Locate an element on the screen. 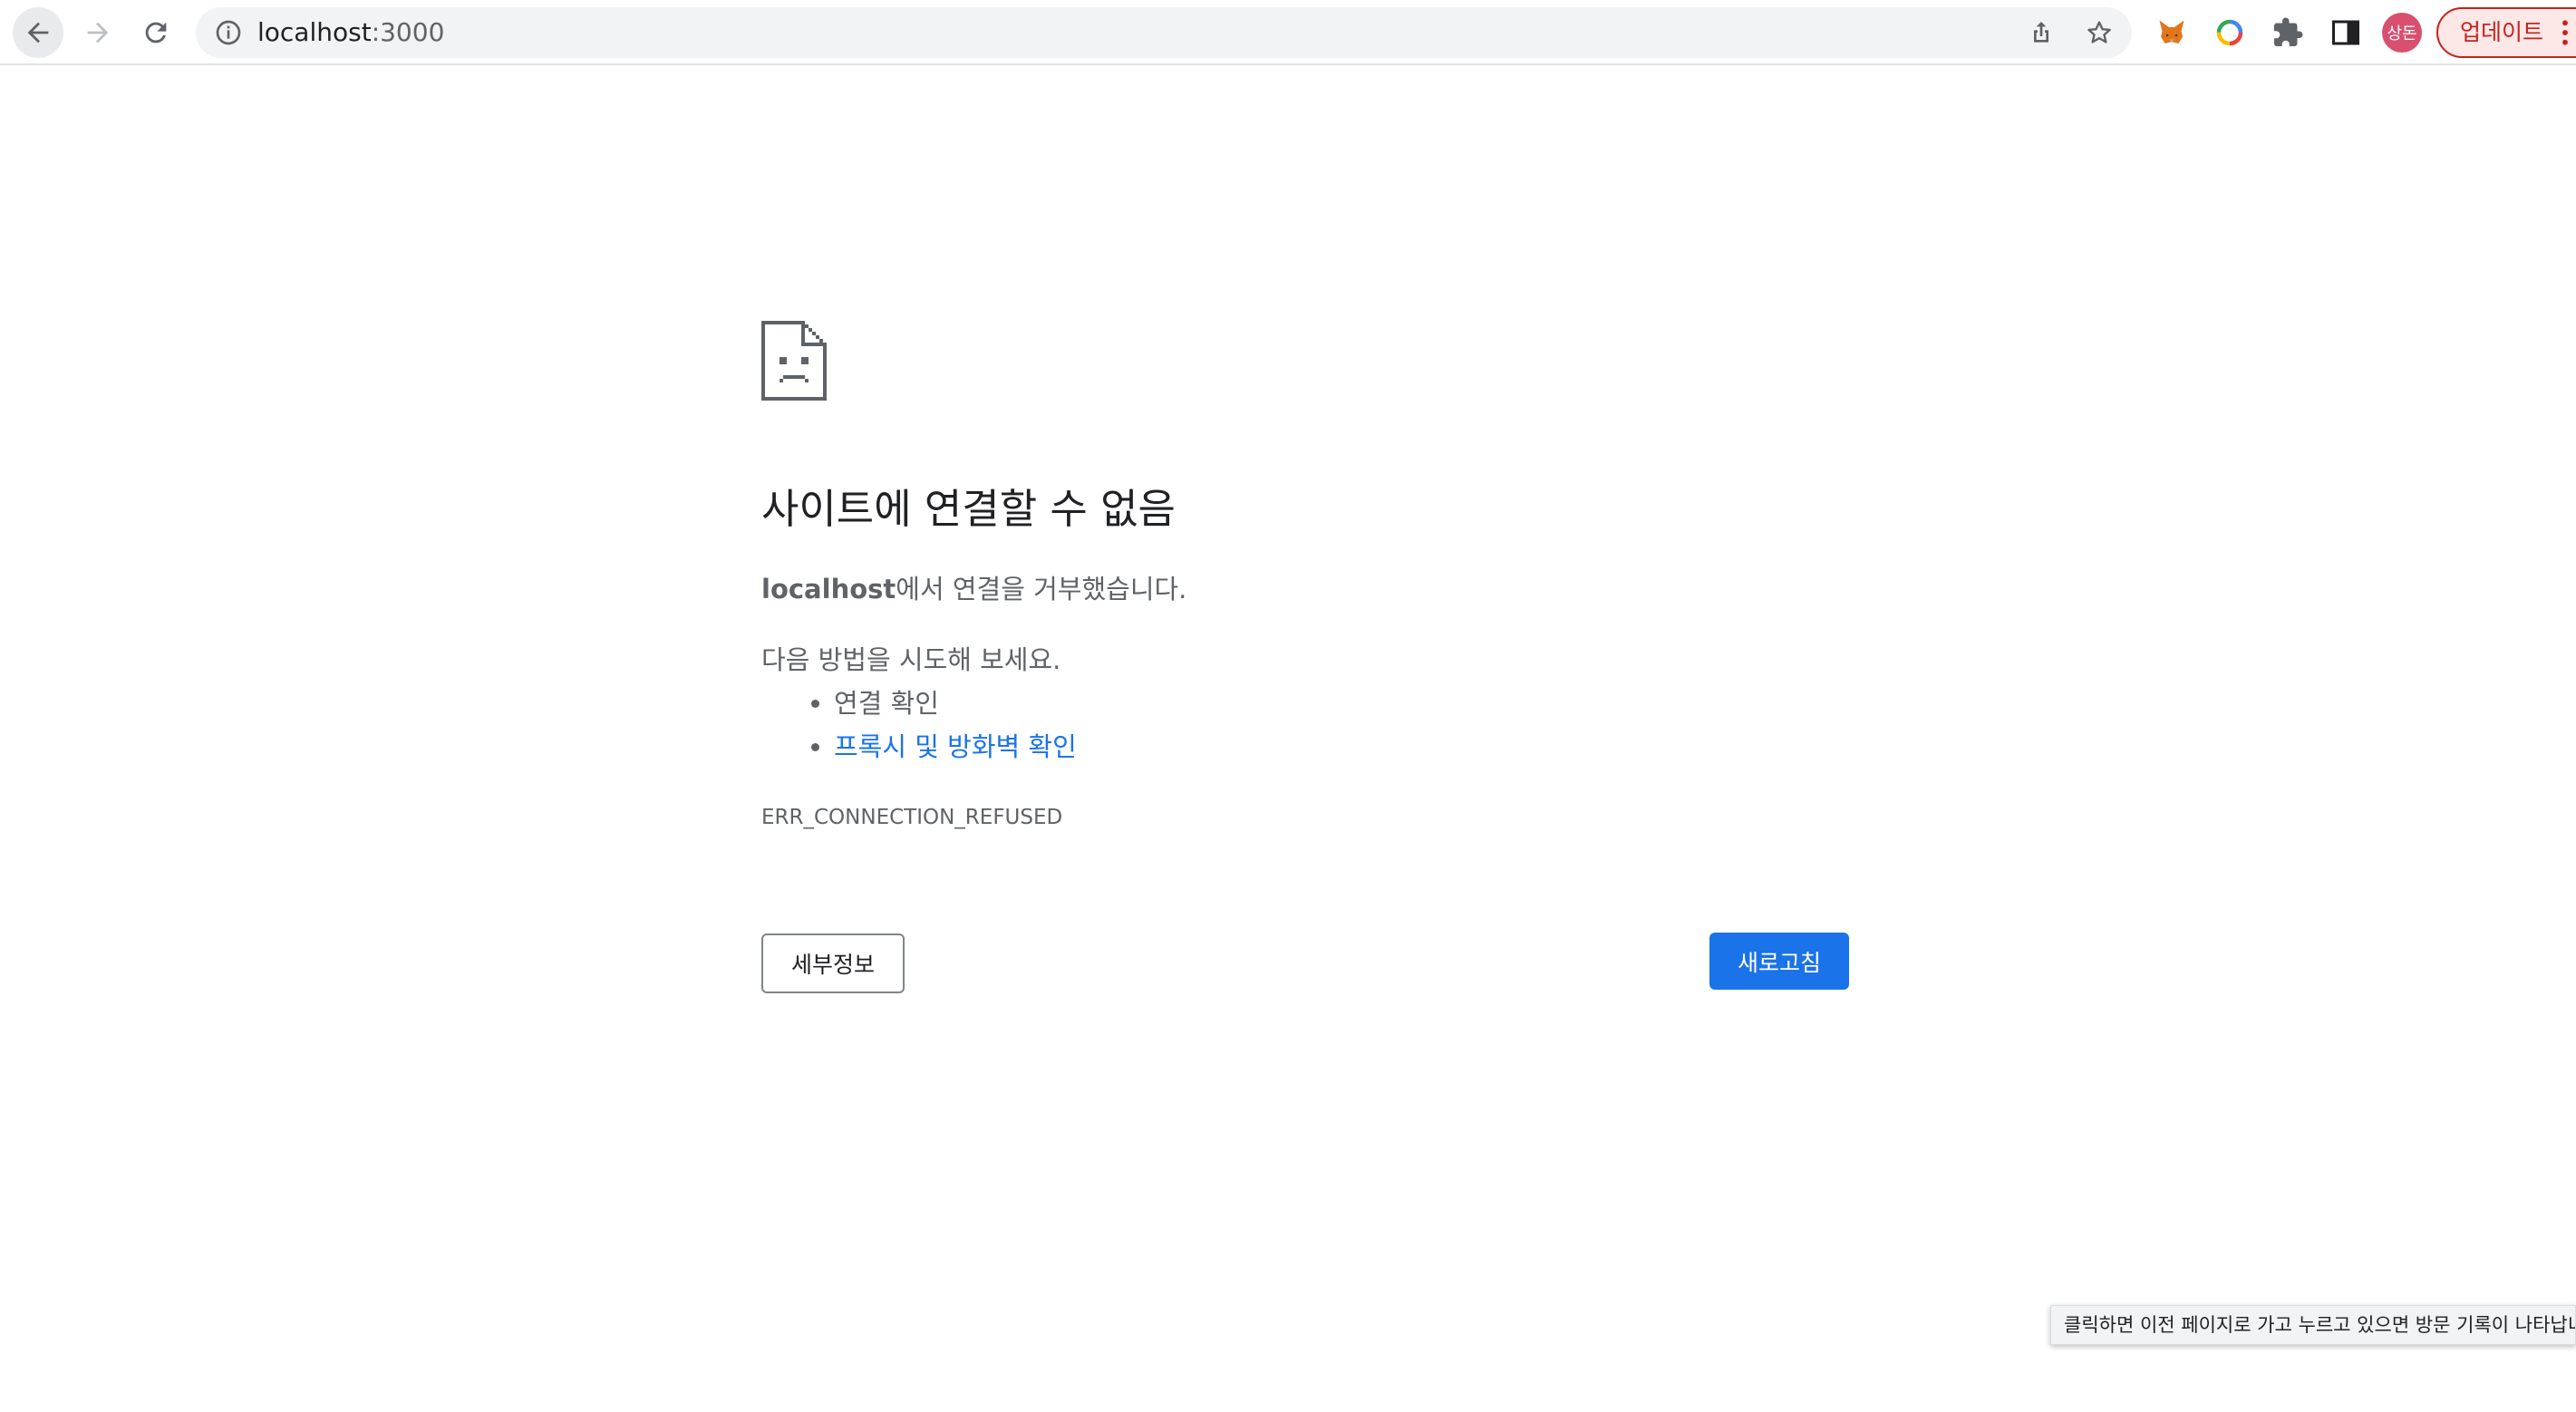  forward-arrow-icon is located at coordinates (98, 33).